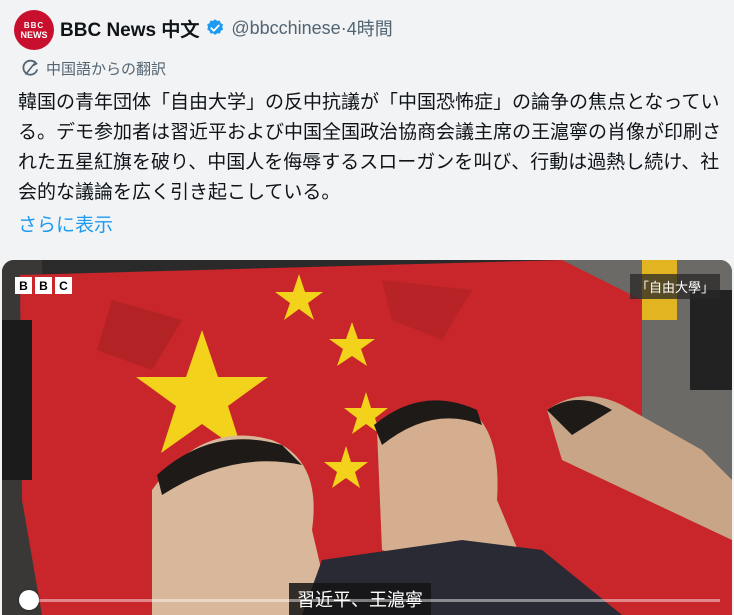 This screenshot has height=615, width=734. Describe the element at coordinates (370, 28) in the screenshot. I see `timestamp: 4時間` at that location.